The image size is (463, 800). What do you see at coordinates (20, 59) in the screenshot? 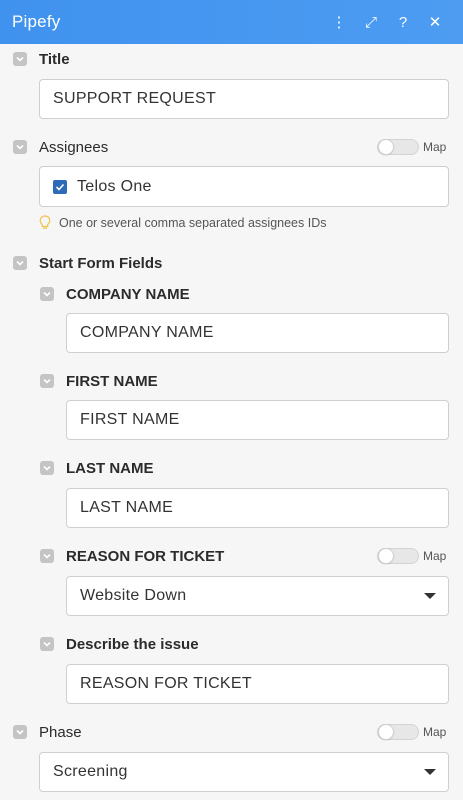
I see `collapse-title-icon` at bounding box center [20, 59].